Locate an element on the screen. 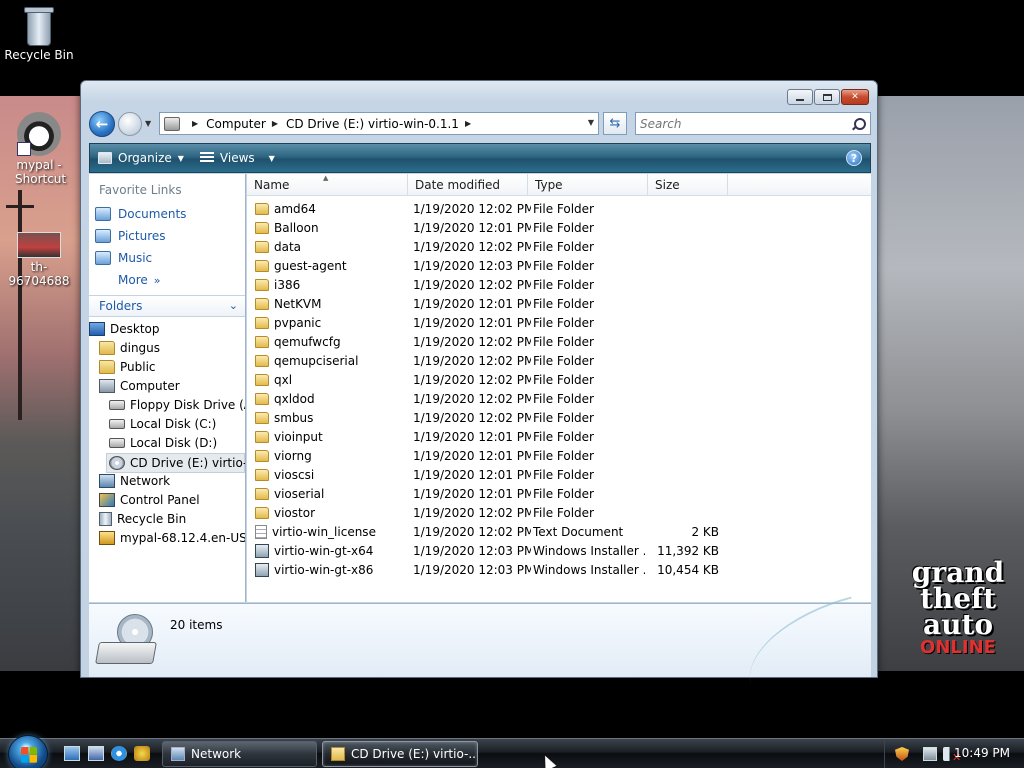 The image size is (1024, 768). back-button: ← is located at coordinates (102, 124).